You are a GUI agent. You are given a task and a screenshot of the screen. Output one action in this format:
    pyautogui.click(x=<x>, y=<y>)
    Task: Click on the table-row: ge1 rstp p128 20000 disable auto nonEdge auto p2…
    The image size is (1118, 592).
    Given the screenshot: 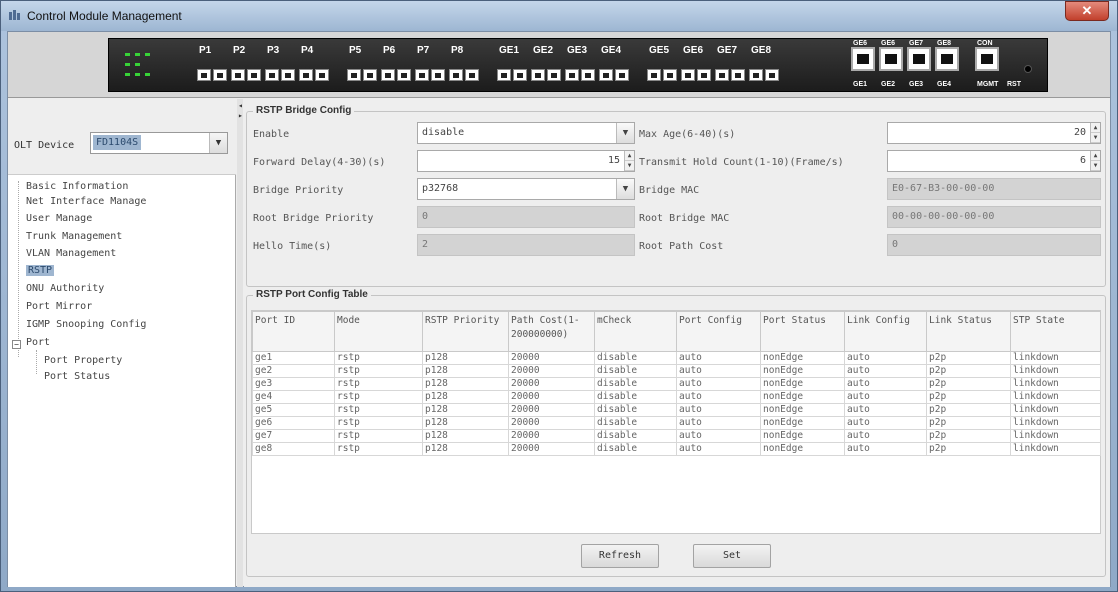 What is the action you would take?
    pyautogui.click(x=676, y=358)
    